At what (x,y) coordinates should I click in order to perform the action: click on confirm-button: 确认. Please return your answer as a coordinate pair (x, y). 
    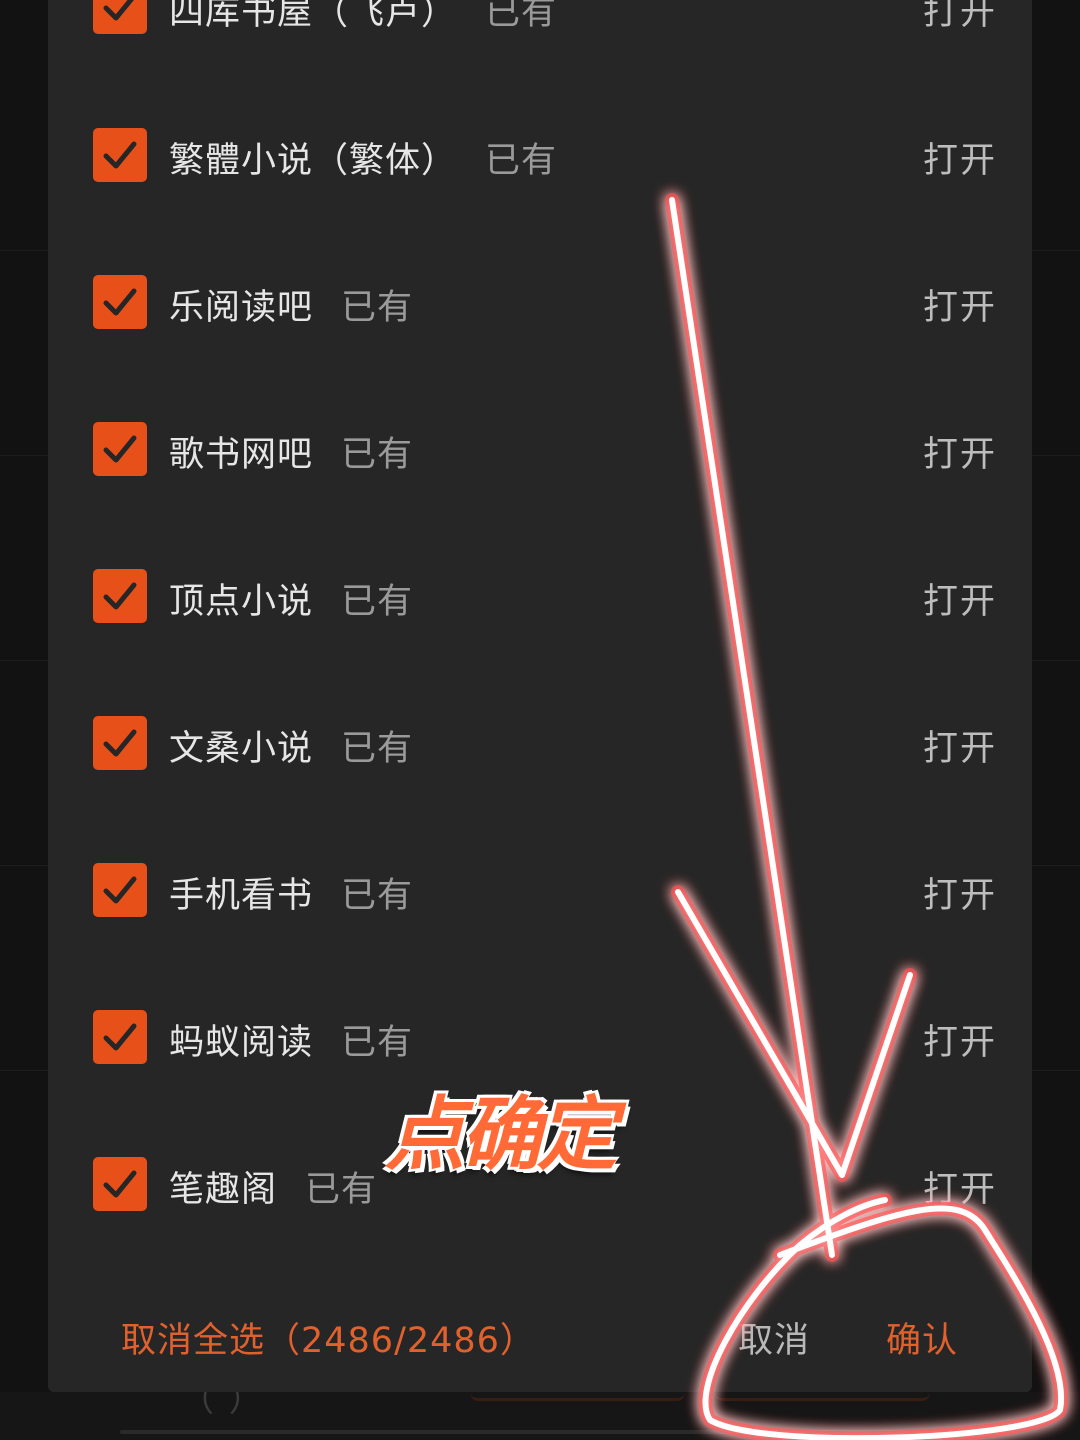
    Looking at the image, I should click on (922, 1337).